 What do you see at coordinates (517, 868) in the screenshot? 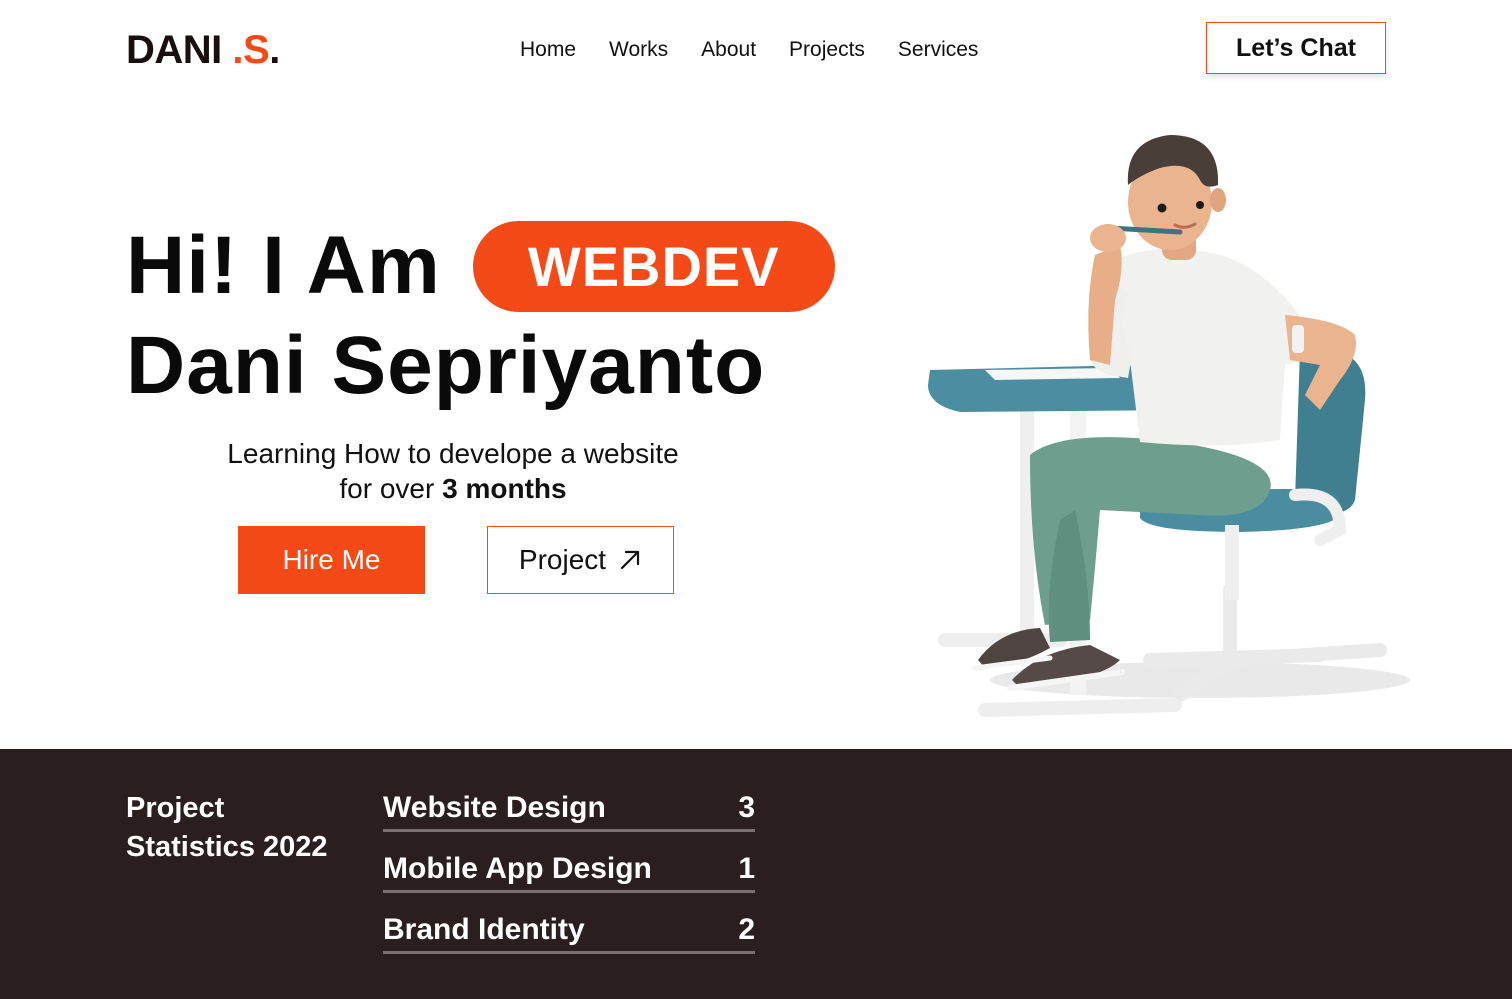
I see `stat-label: Mobile App Design` at bounding box center [517, 868].